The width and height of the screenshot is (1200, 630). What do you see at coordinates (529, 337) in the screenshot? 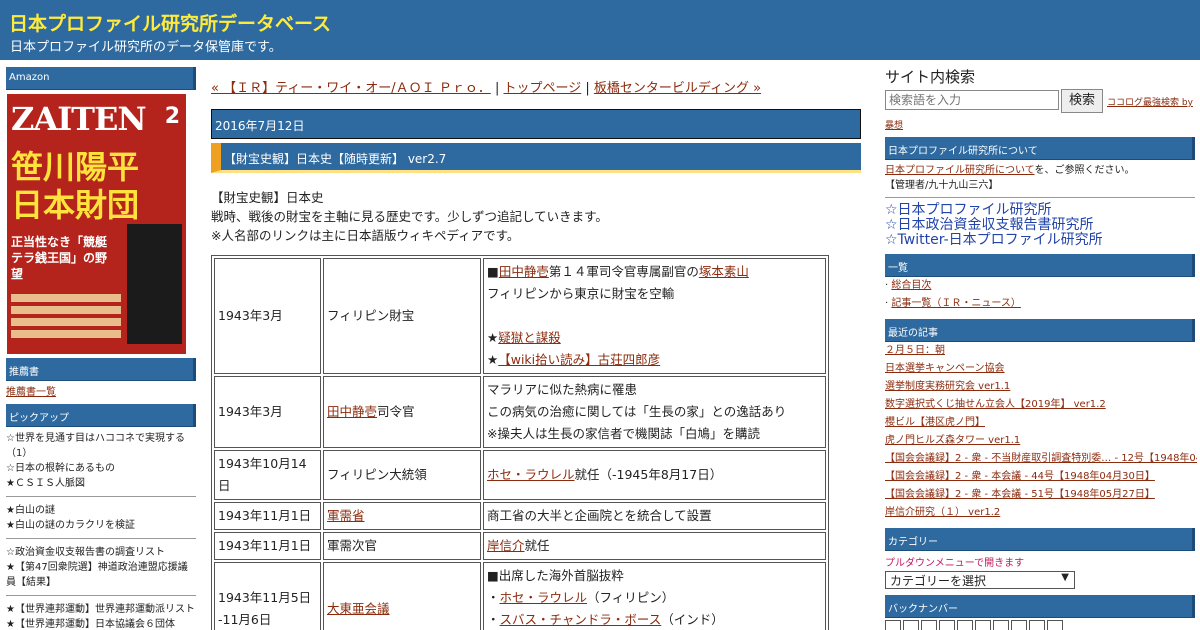
I see `detail-link: 疑獄と謀殺` at bounding box center [529, 337].